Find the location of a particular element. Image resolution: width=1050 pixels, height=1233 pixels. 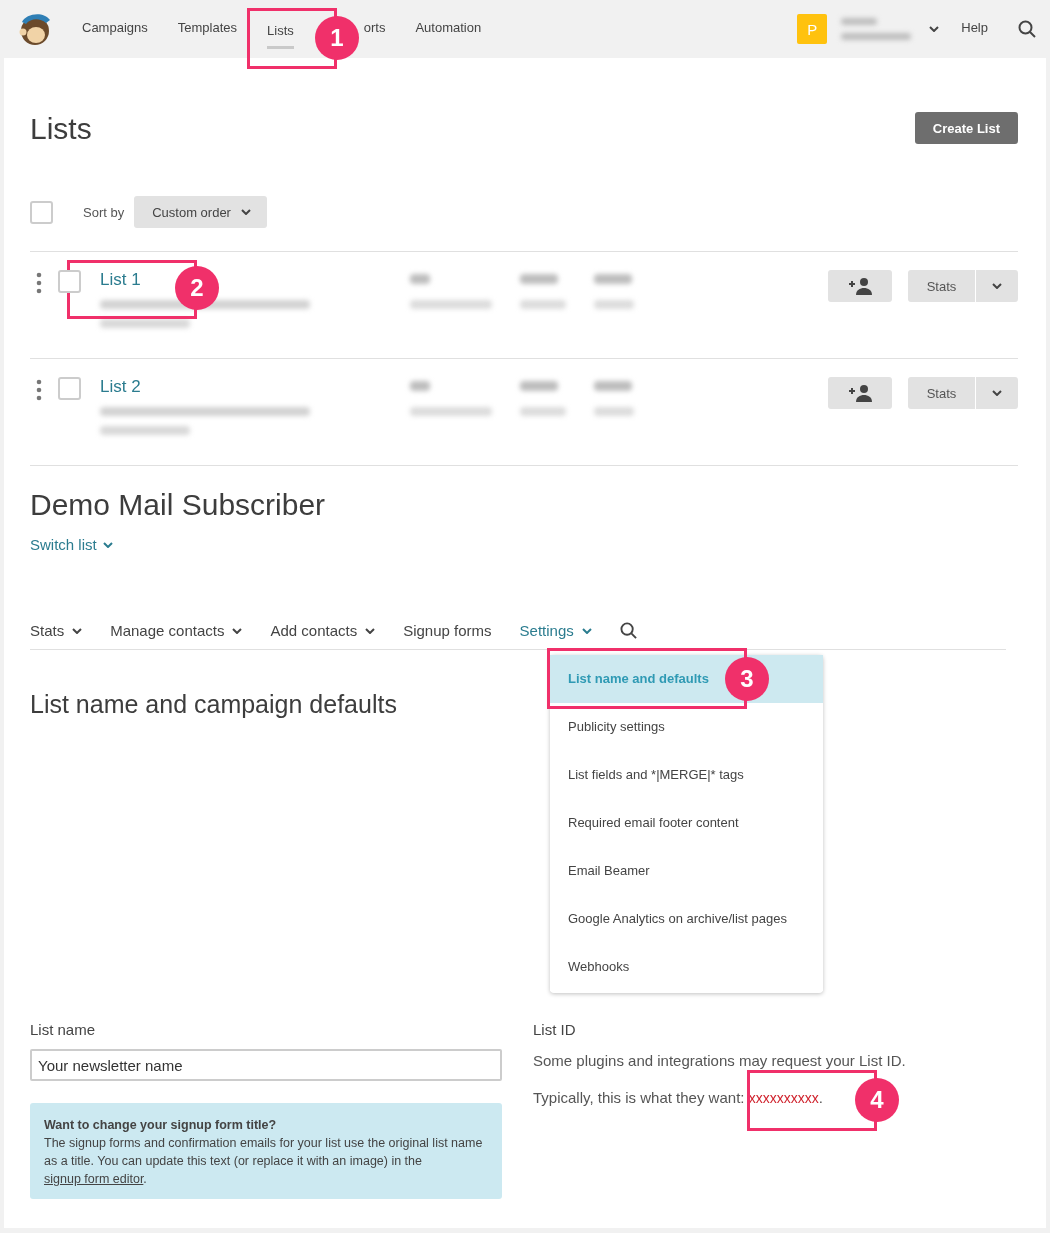

list-name-field: Your newsletter name is located at coordinates (266, 1065).